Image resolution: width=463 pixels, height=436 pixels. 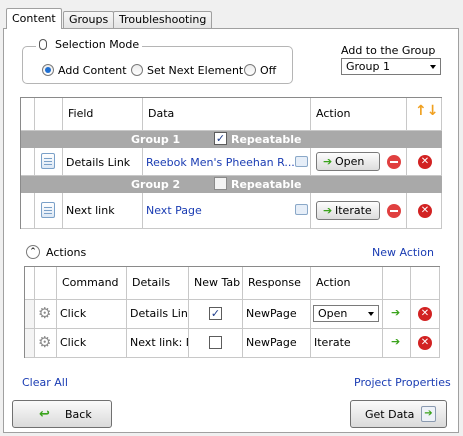 What do you see at coordinates (277, 283) in the screenshot?
I see `column-header-response: Response` at bounding box center [277, 283].